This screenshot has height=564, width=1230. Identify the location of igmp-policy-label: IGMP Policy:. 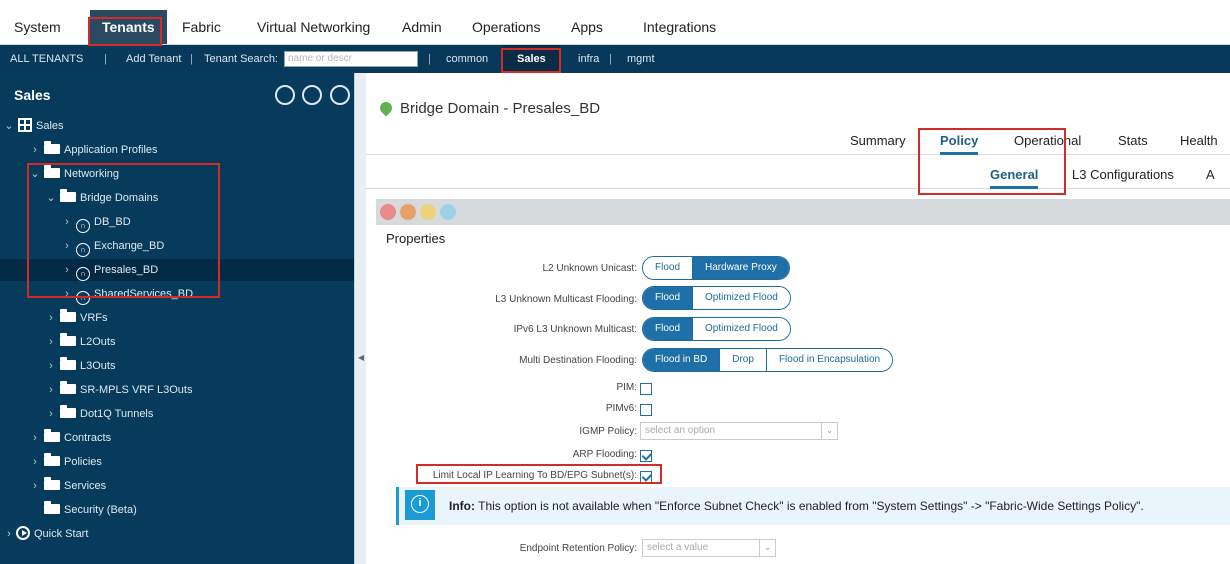
(608, 431).